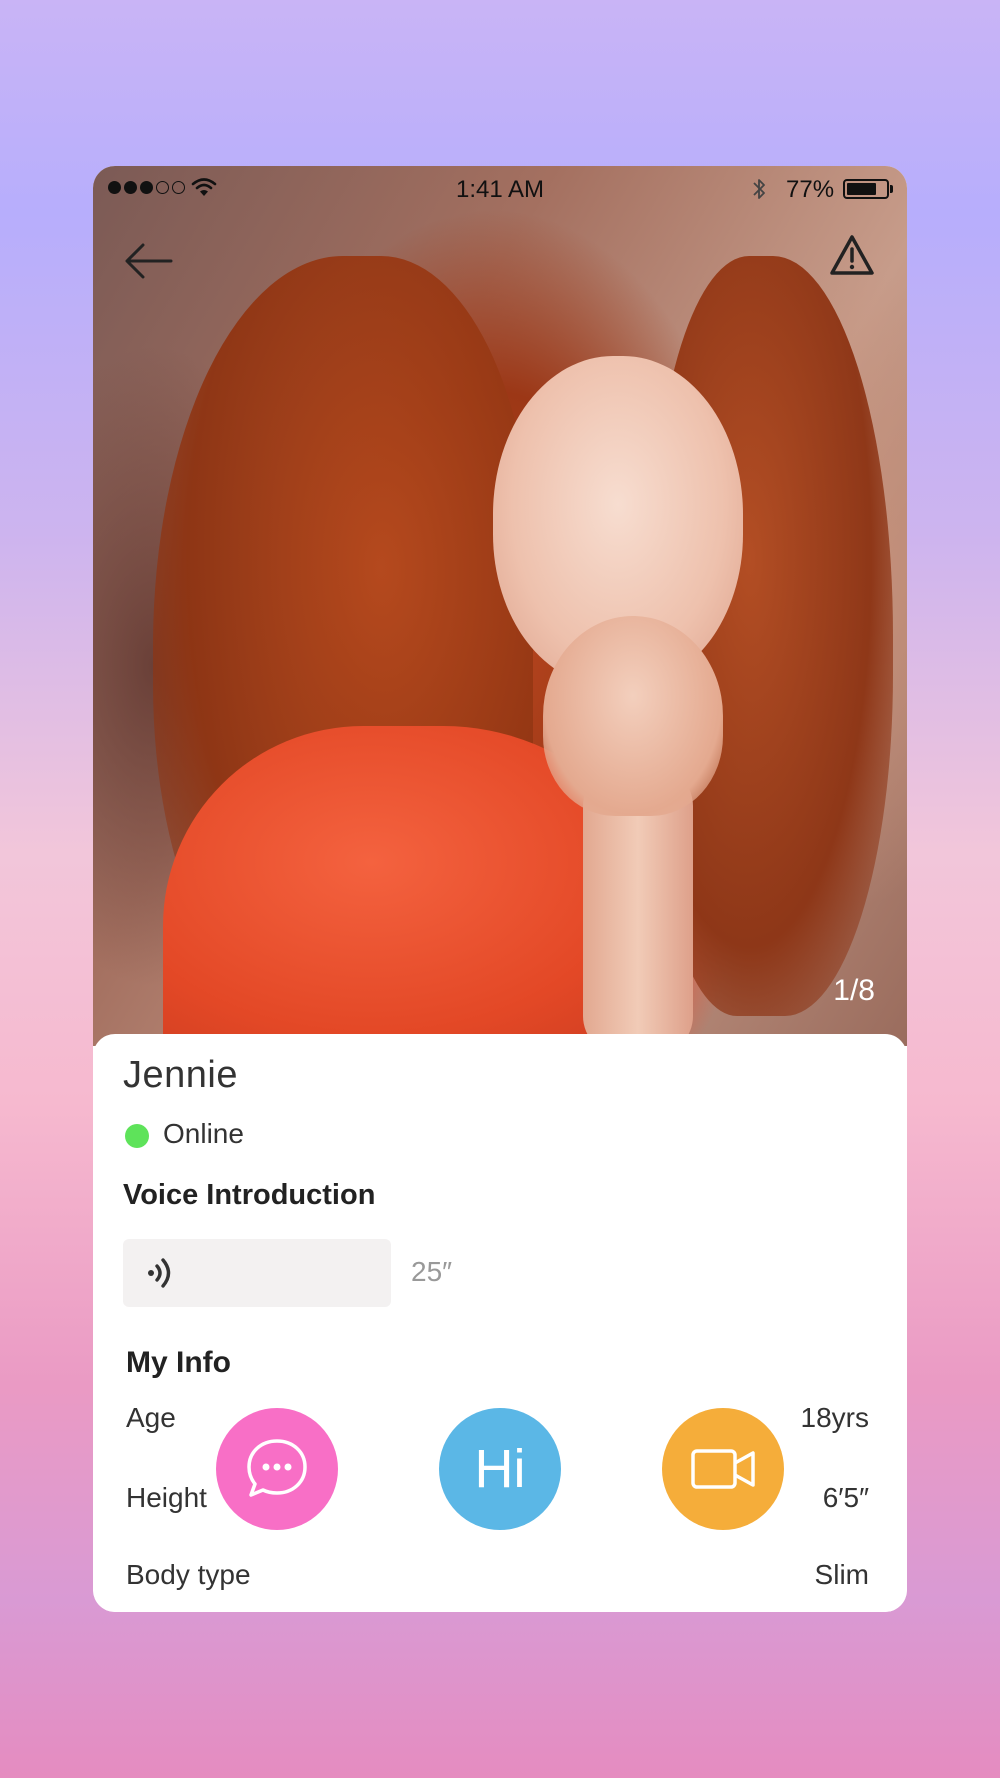  Describe the element at coordinates (891, 189) in the screenshot. I see `battery-tip` at that location.